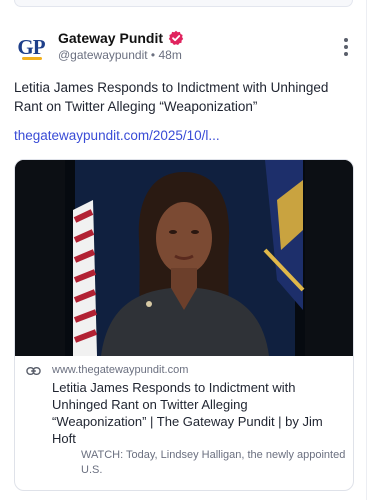 This screenshot has width=367, height=500. Describe the element at coordinates (33, 371) in the screenshot. I see `link-chain-icon` at that location.